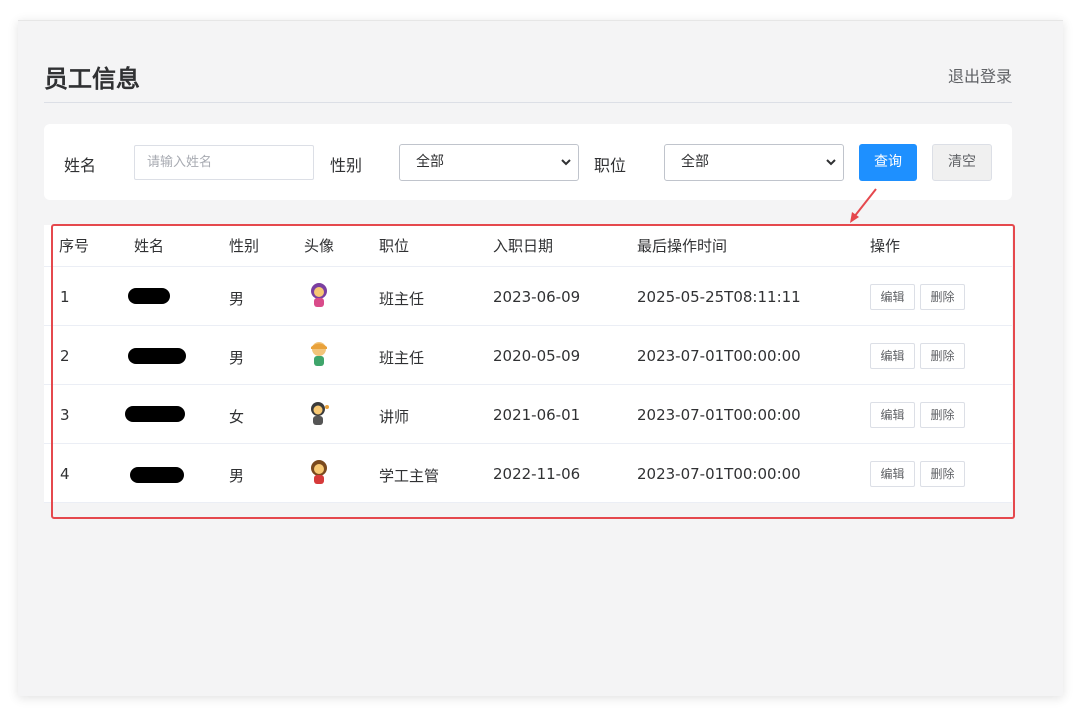 The image size is (1083, 716). I want to click on table-header-row: 序号 姓名 性别 头像 职位 入职日期 最后操作时间 操作, so click(528, 246).